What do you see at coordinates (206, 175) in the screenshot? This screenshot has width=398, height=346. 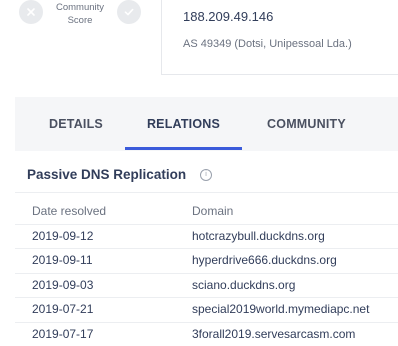 I see `info-icon: i` at bounding box center [206, 175].